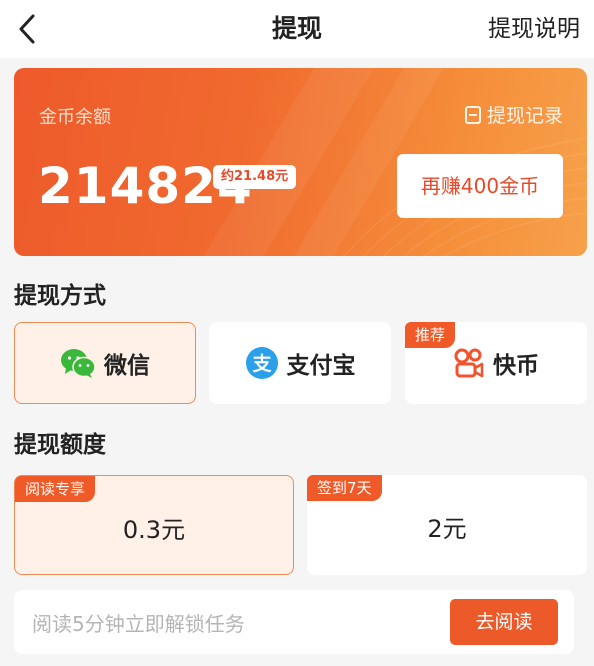 The height and width of the screenshot is (666, 594). Describe the element at coordinates (127, 366) in the screenshot. I see `method-wechat-label: 微信` at that location.